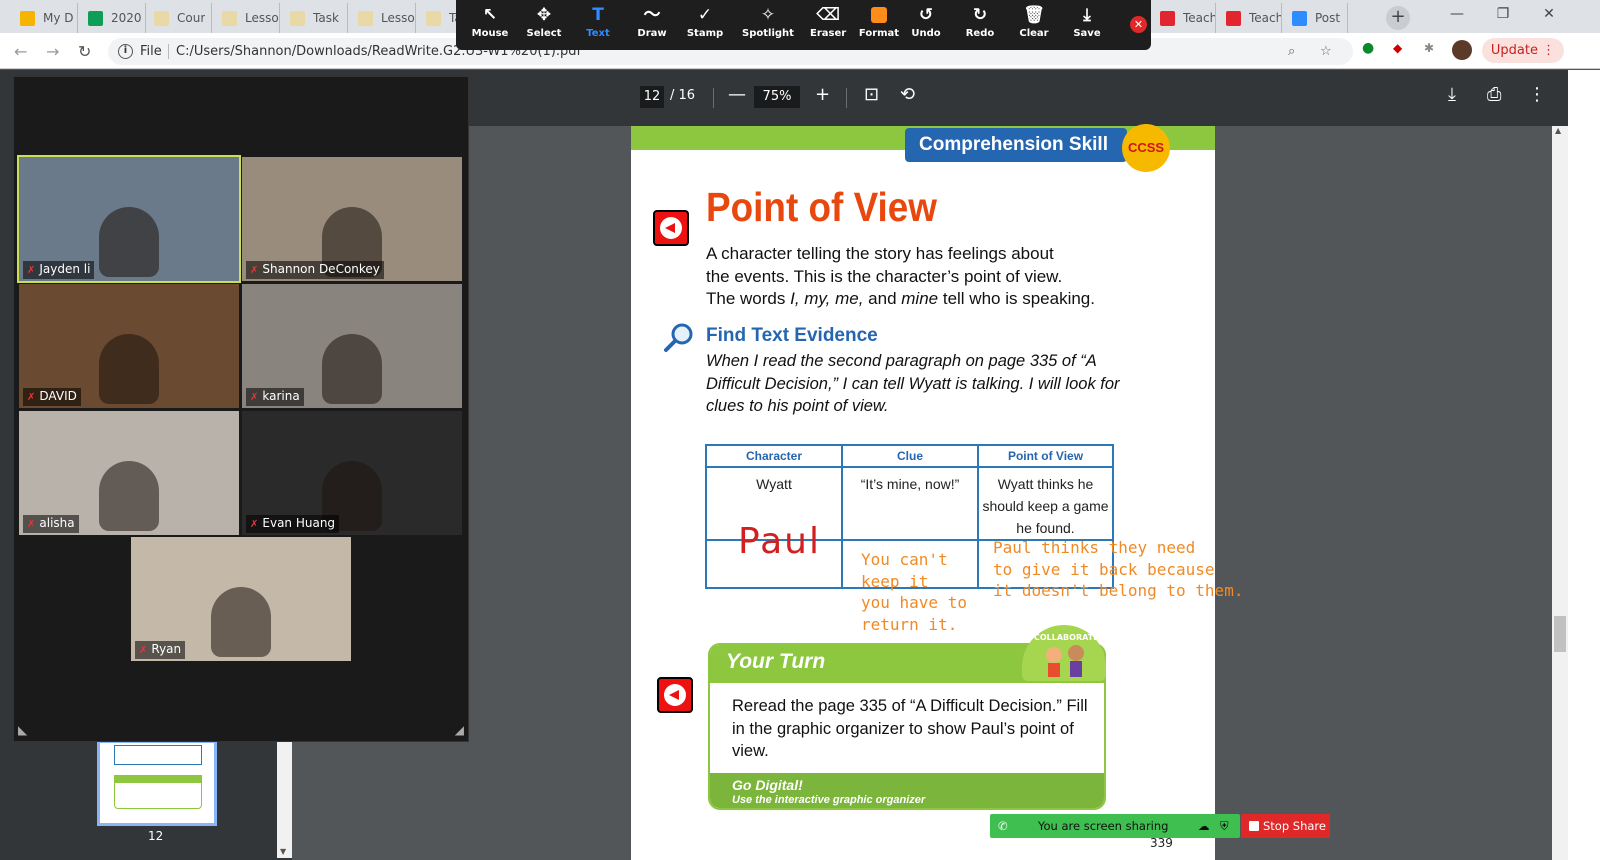 This screenshot has height=860, width=1600. What do you see at coordinates (821, 207) in the screenshot?
I see `page-title: Point of View` at bounding box center [821, 207].